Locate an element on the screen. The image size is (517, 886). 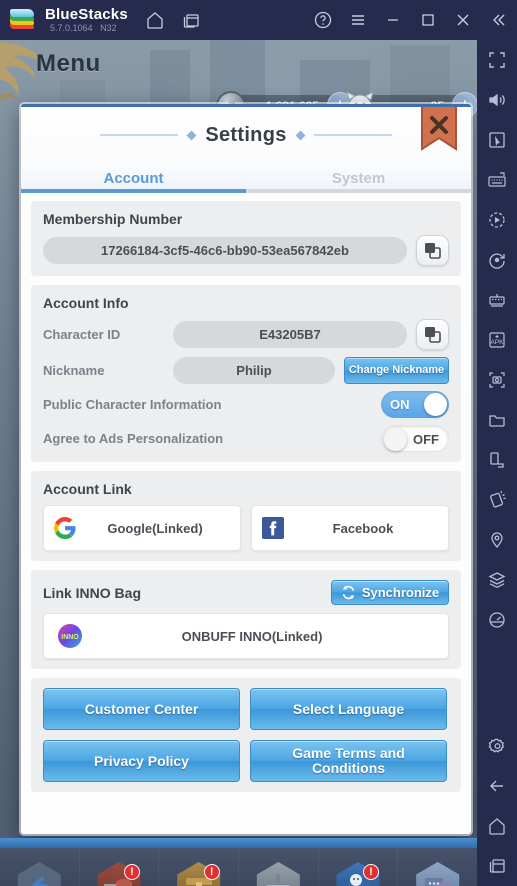
synchronize-label: Synchronize is located at coordinates (400, 592).